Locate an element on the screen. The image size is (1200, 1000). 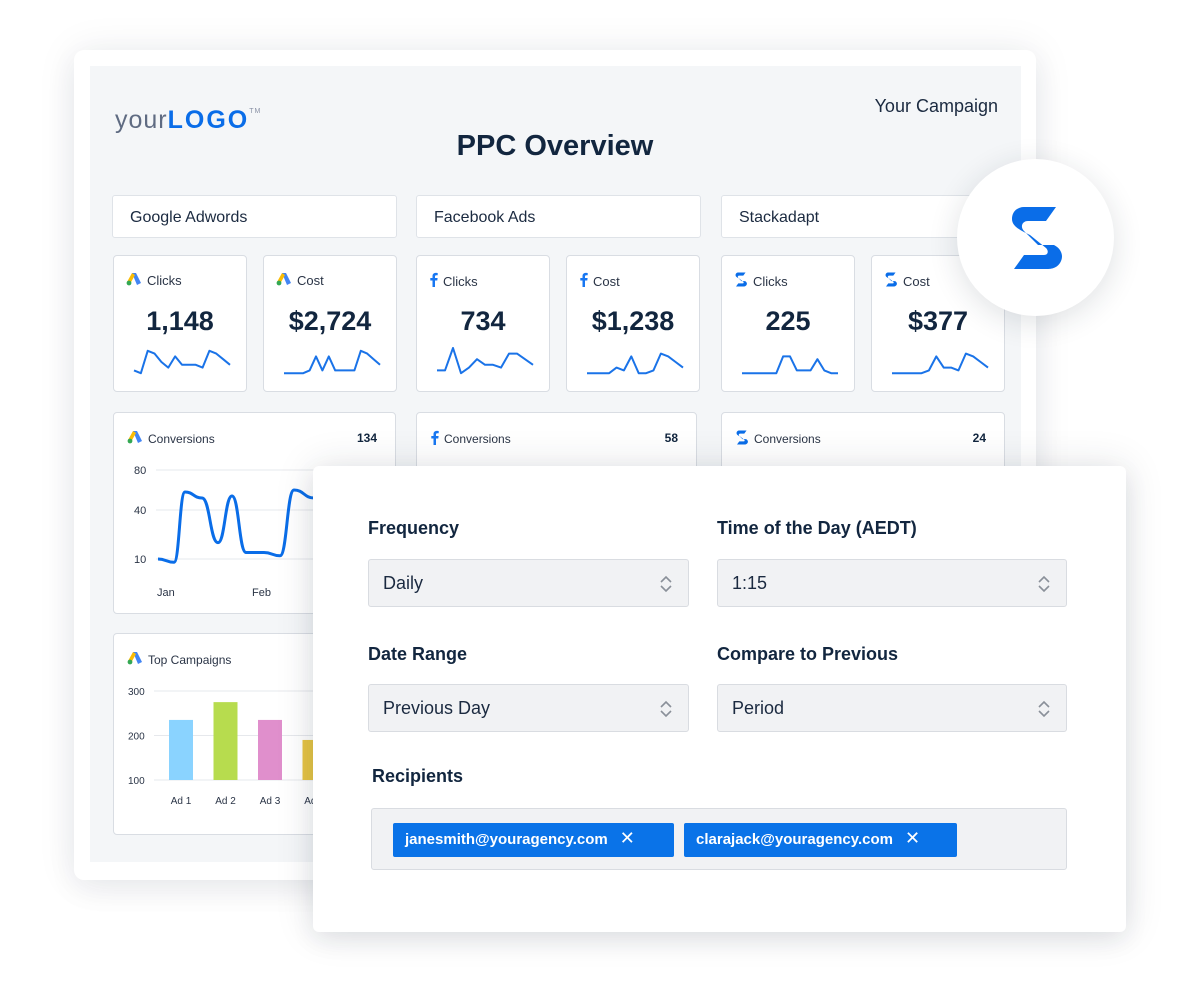
date-range-select: Previous Day is located at coordinates (528, 708).